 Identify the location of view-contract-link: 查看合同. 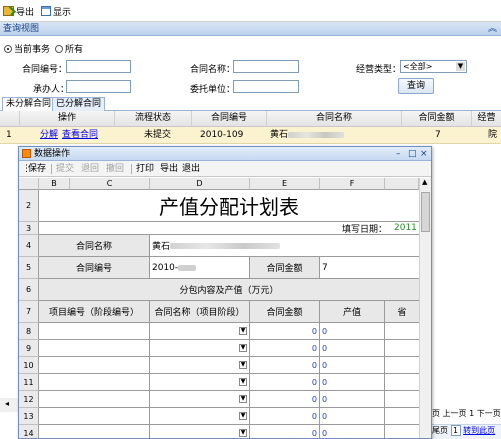
(80, 135).